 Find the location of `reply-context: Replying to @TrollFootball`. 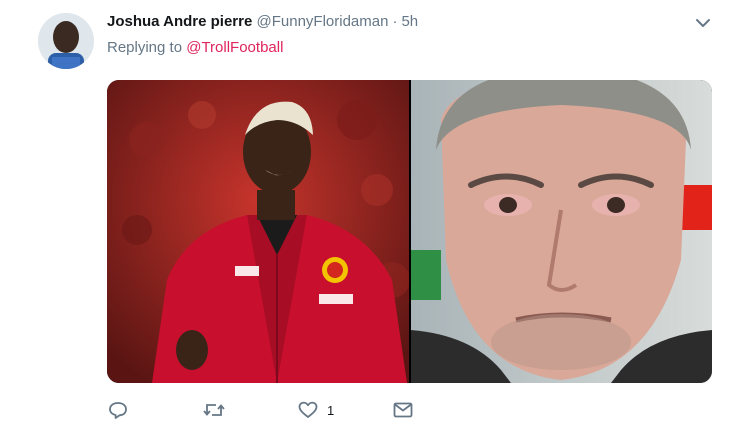

reply-context: Replying to @TrollFootball is located at coordinates (195, 48).